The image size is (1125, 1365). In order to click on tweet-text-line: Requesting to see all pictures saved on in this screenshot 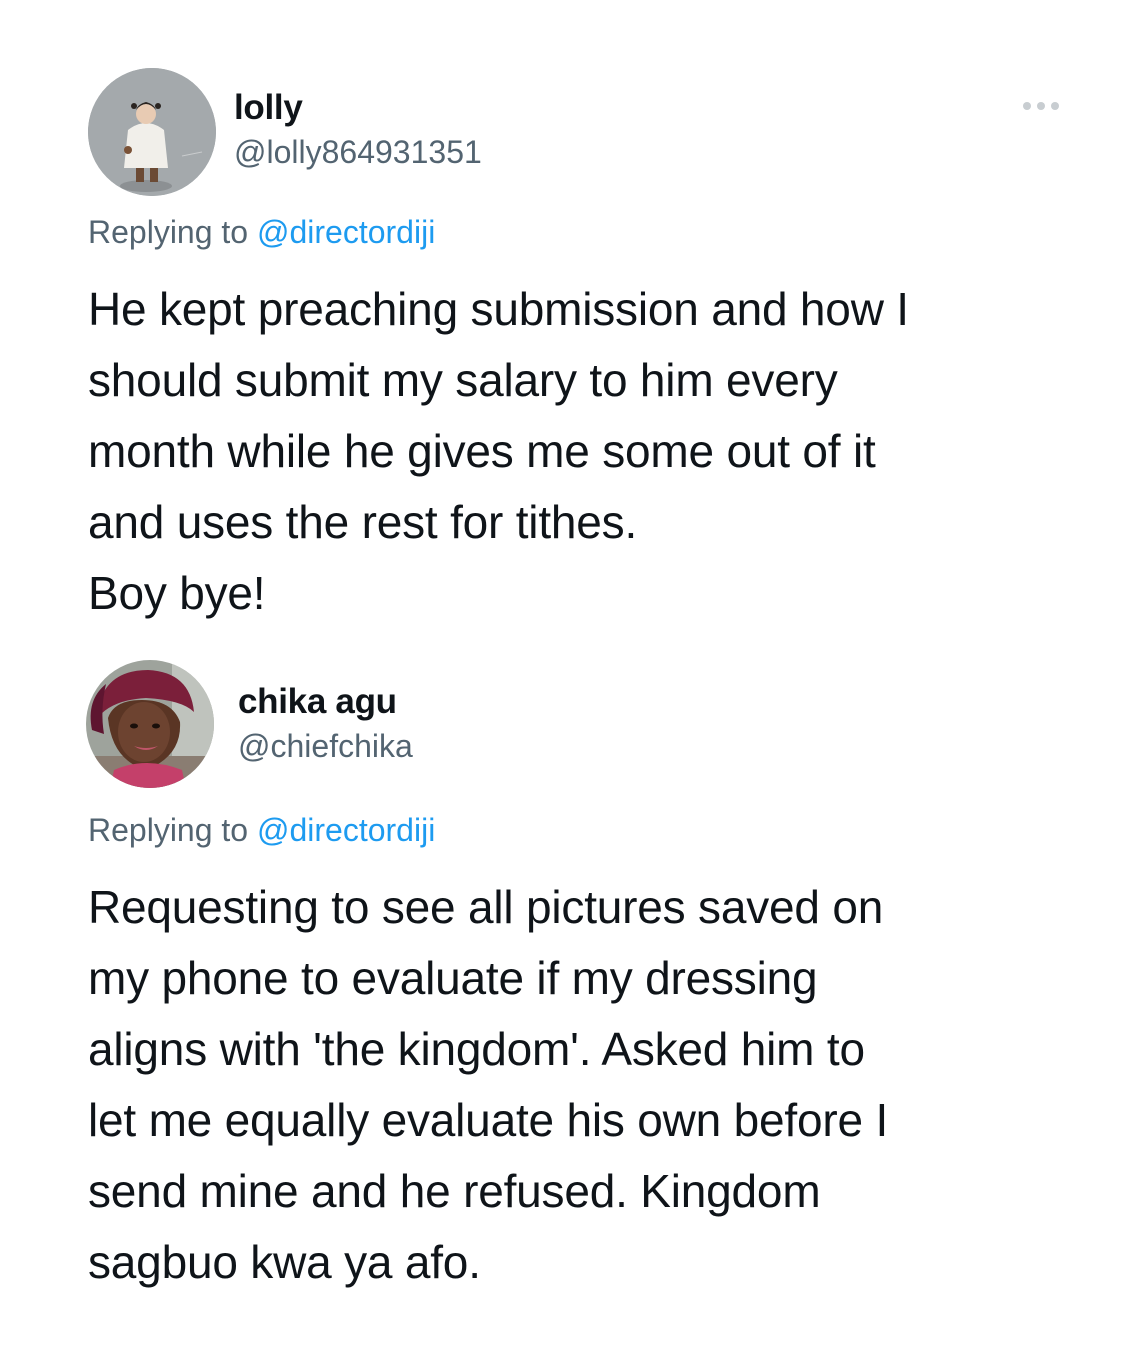, I will do `click(486, 907)`.